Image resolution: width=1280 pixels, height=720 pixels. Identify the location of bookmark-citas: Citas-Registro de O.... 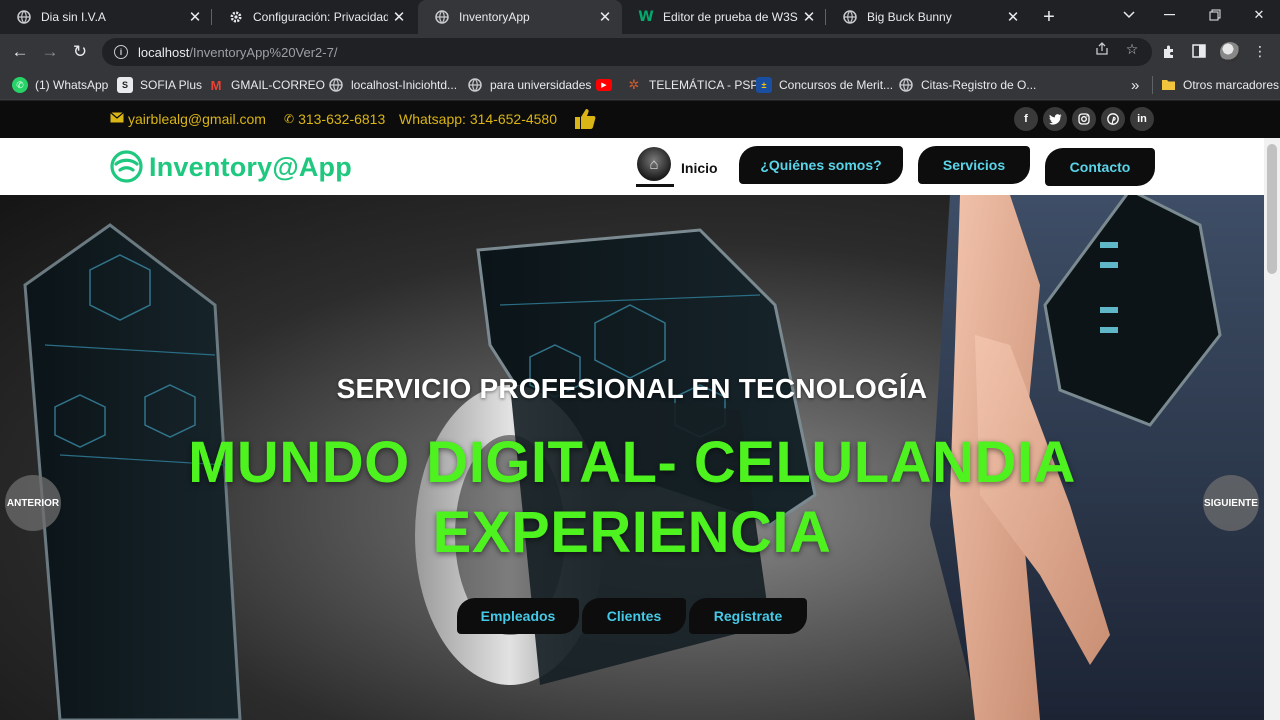
(967, 85).